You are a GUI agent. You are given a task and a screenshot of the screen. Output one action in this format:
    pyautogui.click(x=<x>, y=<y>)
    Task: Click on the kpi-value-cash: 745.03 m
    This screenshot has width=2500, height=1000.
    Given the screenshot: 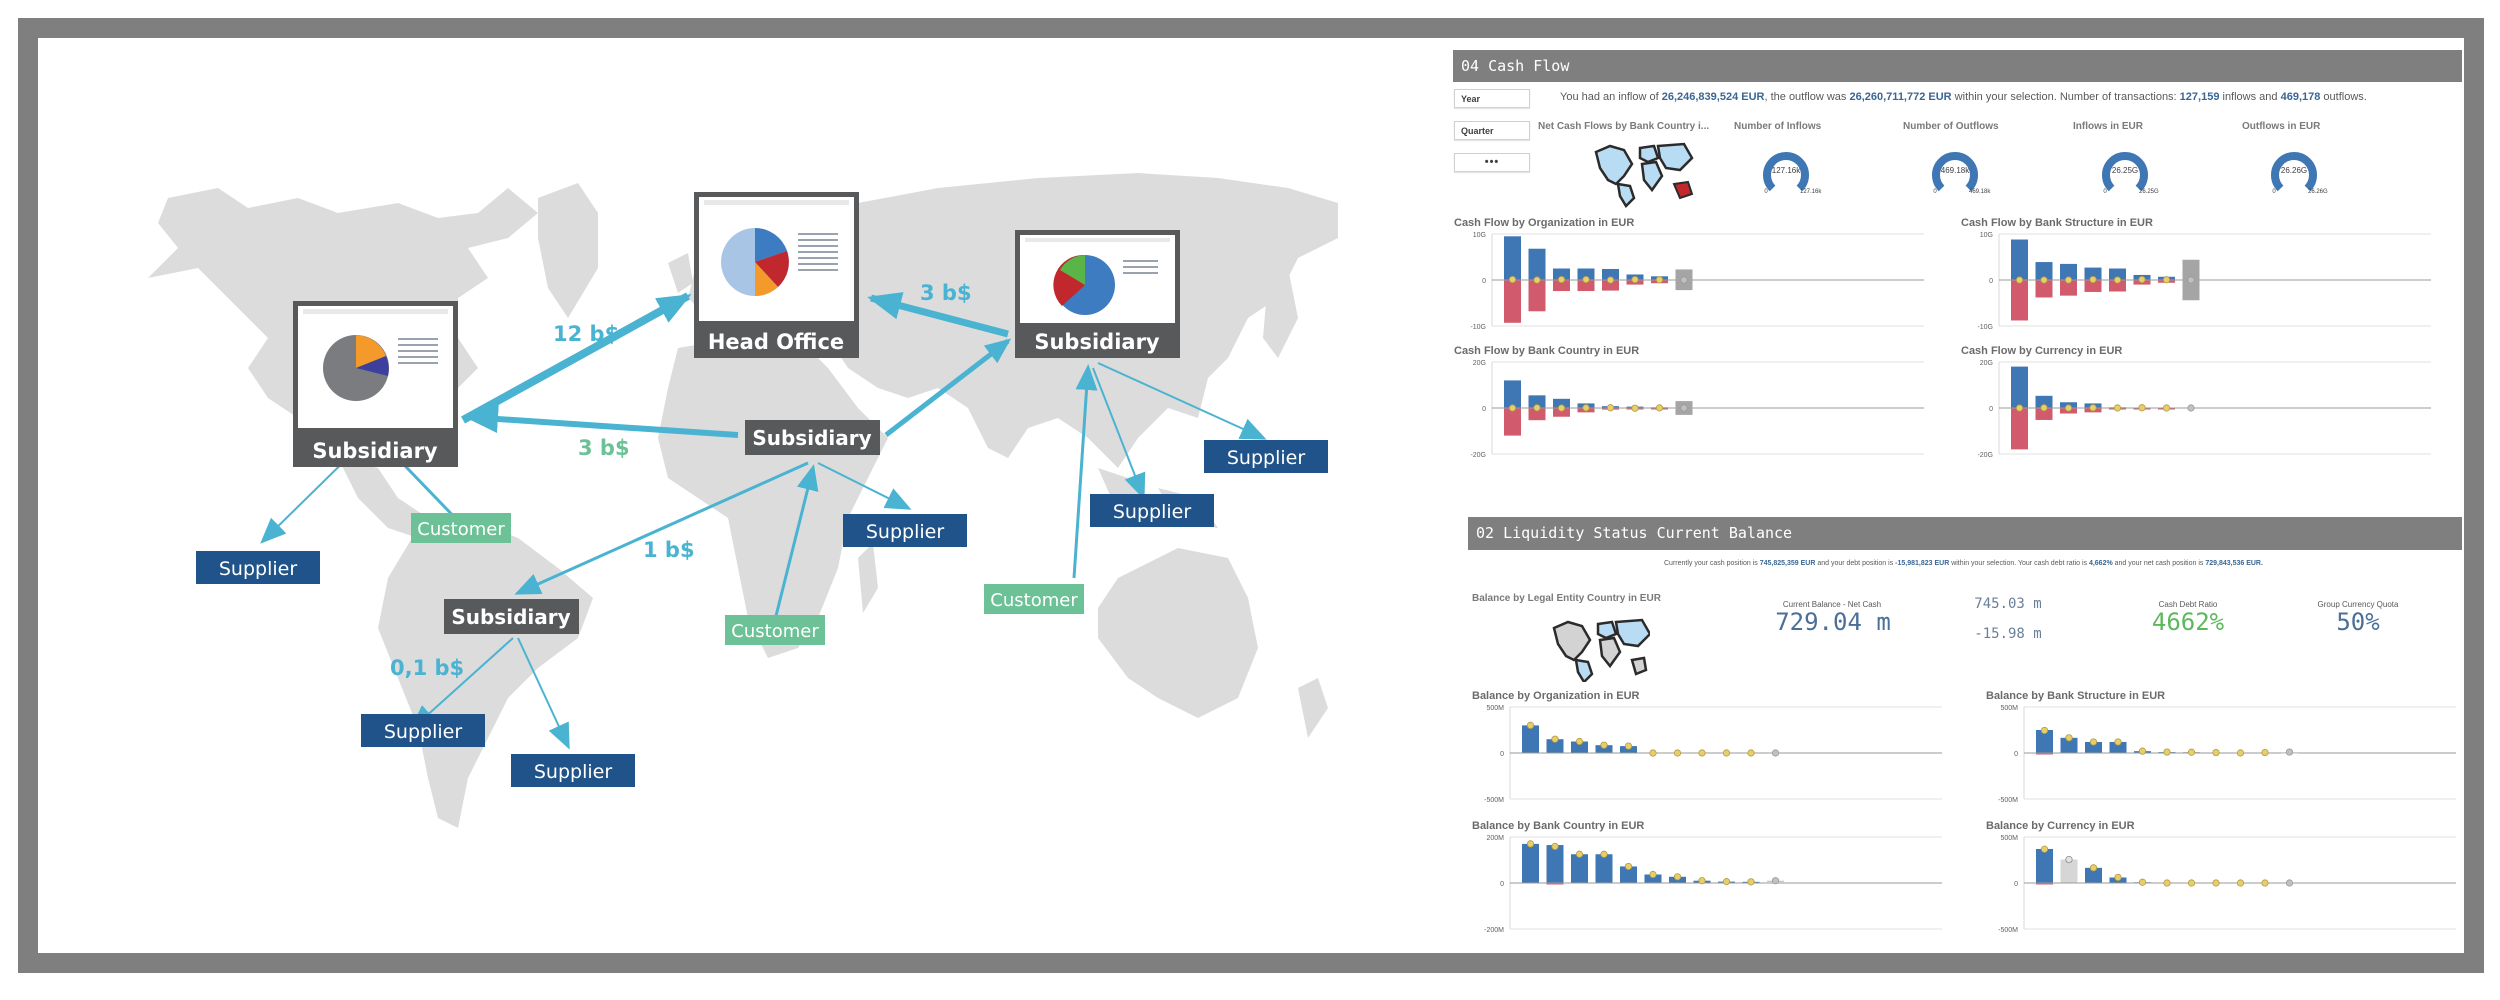 What is the action you would take?
    pyautogui.click(x=2008, y=604)
    